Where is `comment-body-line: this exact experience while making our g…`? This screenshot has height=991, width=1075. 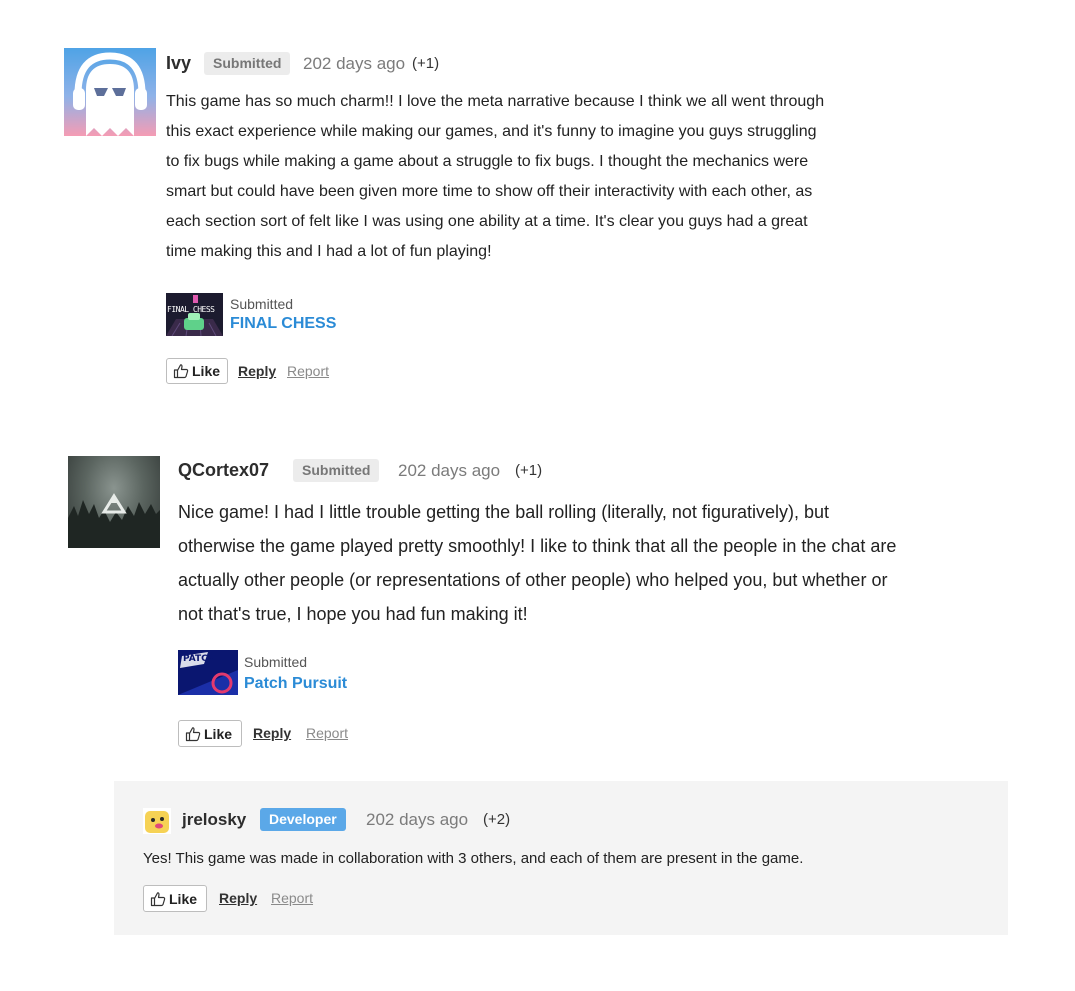
comment-body-line: this exact experience while making our g… is located at coordinates (491, 131).